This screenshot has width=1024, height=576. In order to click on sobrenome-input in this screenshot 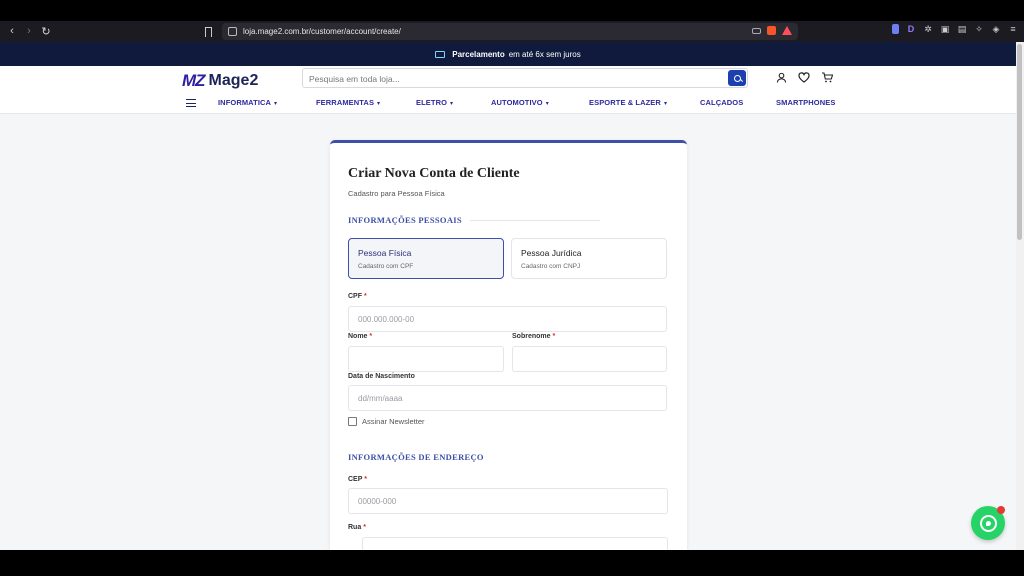, I will do `click(589, 359)`.